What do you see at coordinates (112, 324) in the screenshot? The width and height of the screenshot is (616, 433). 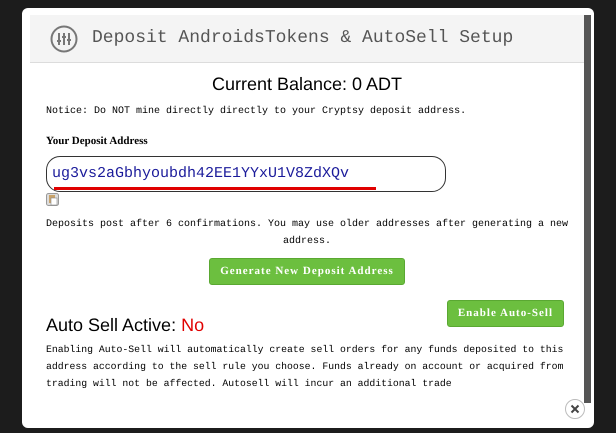 I see `autosell-label: Auto Sell Active:` at bounding box center [112, 324].